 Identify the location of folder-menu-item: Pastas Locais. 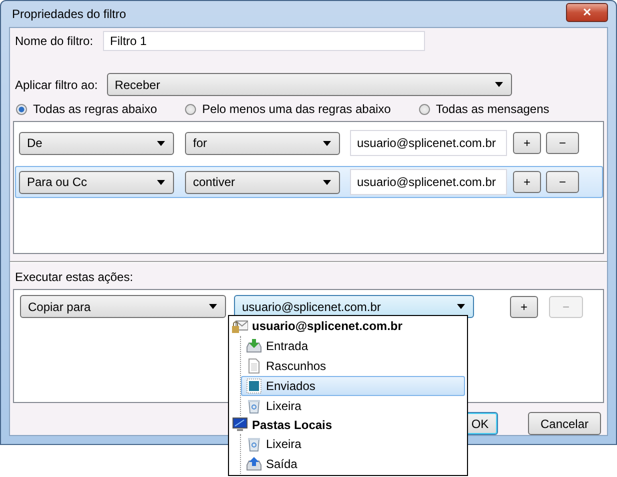
(348, 425).